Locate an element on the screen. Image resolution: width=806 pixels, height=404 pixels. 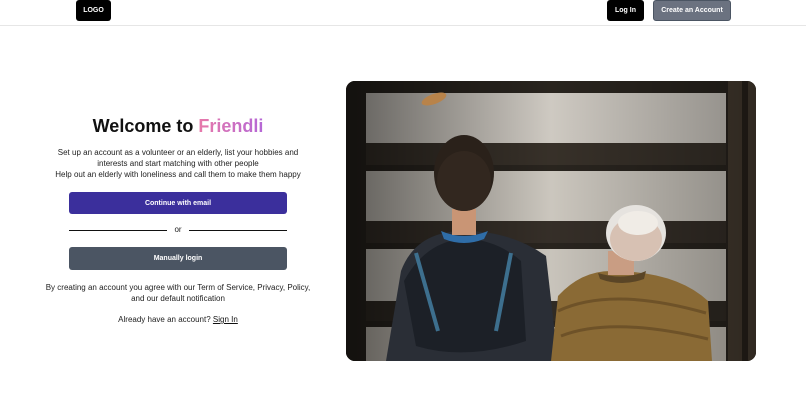
page-title: Welcome to Friendli is located at coordinates (178, 126).